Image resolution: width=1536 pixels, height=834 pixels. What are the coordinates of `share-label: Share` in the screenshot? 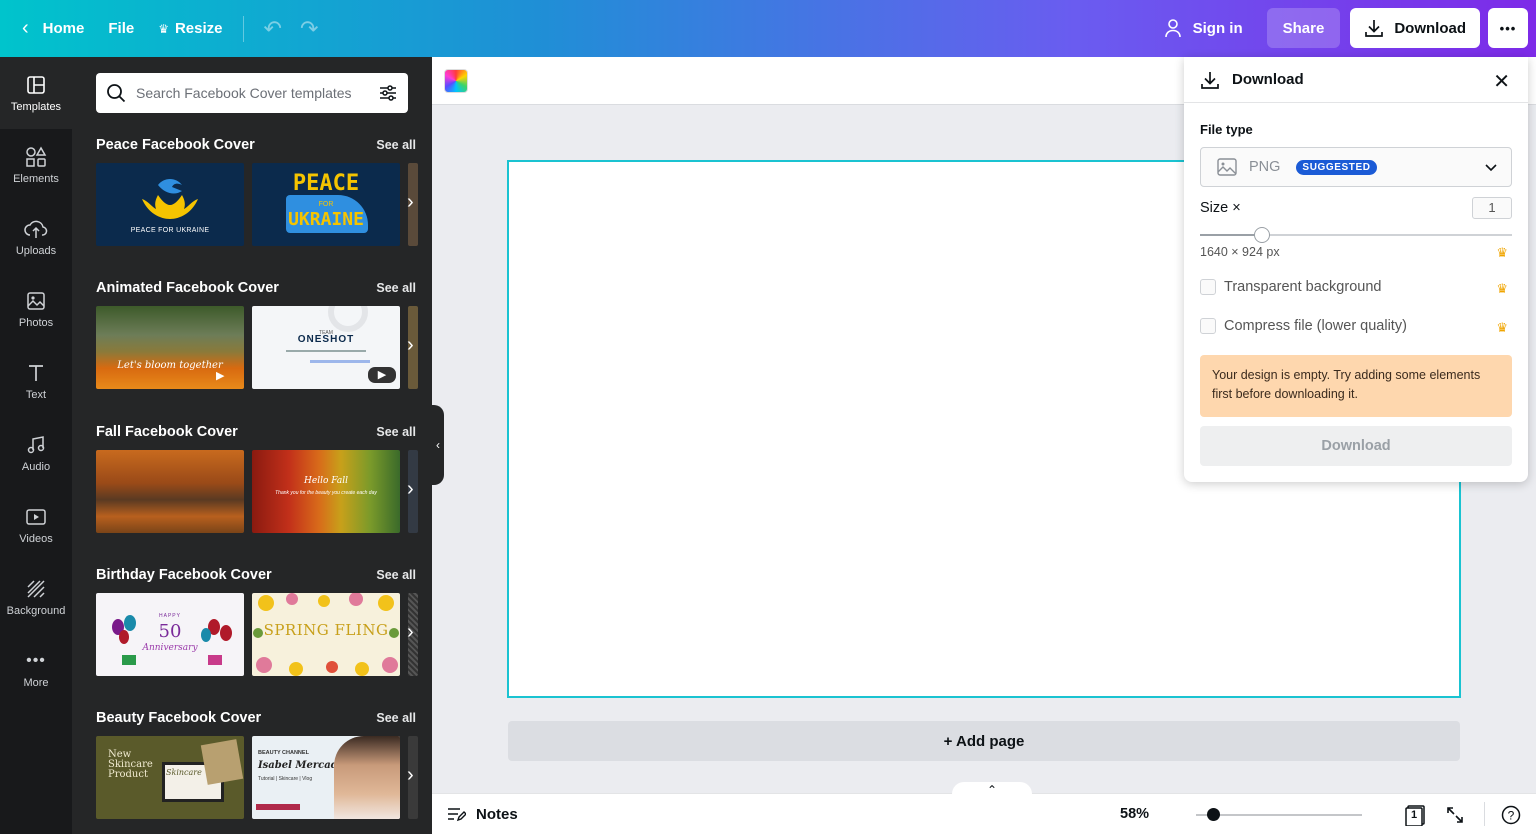 It's located at (1303, 28).